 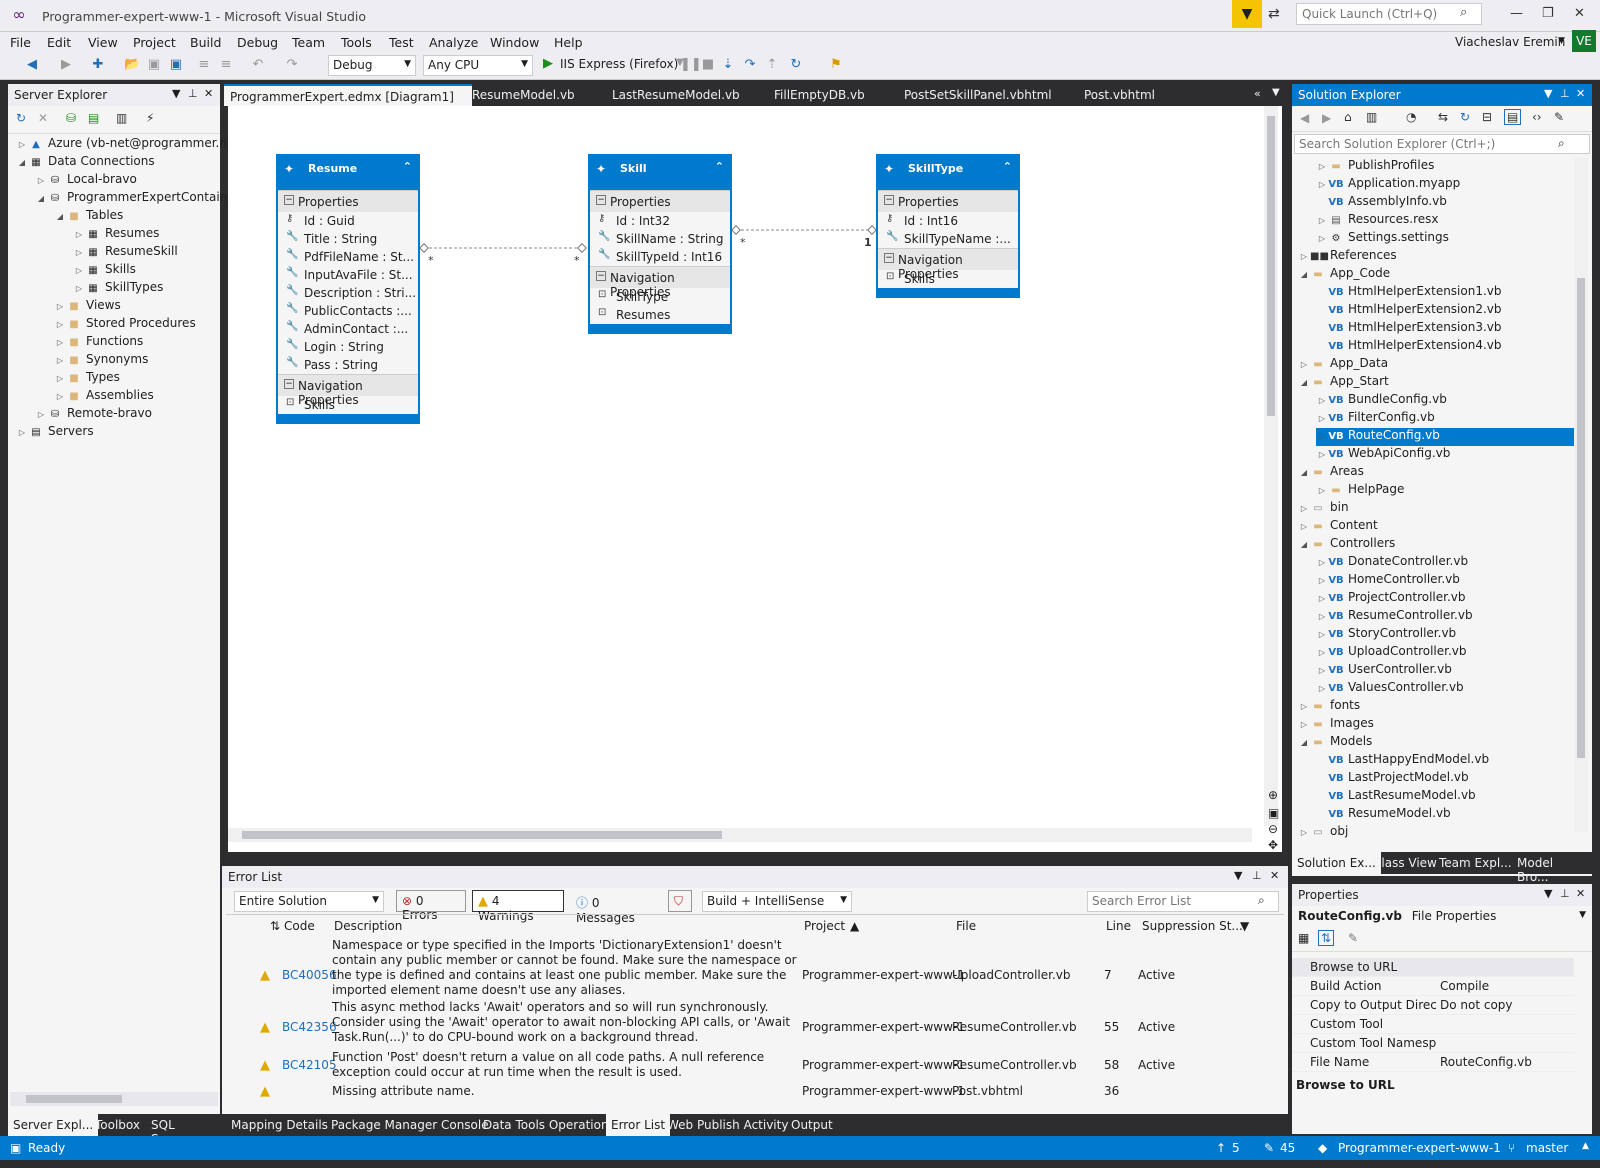 I want to click on tab-last-resume-model: LastResumeModel.vb, so click(x=676, y=95).